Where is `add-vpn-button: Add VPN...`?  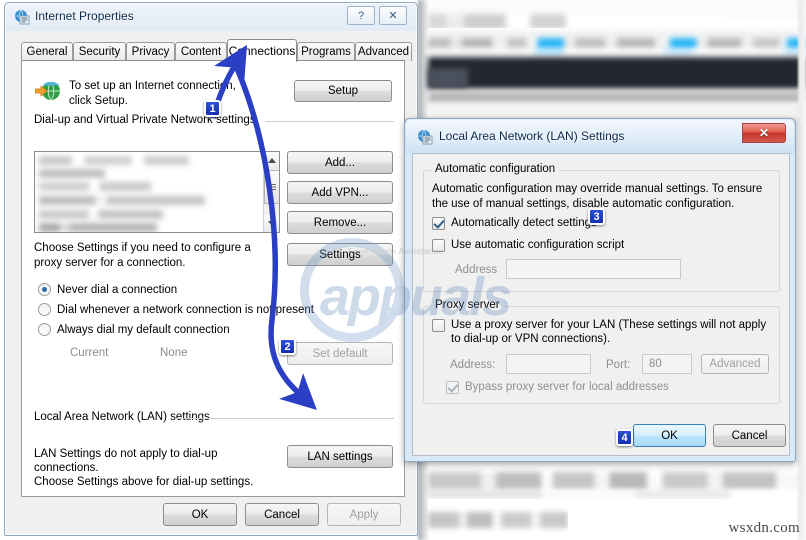 add-vpn-button: Add VPN... is located at coordinates (340, 192).